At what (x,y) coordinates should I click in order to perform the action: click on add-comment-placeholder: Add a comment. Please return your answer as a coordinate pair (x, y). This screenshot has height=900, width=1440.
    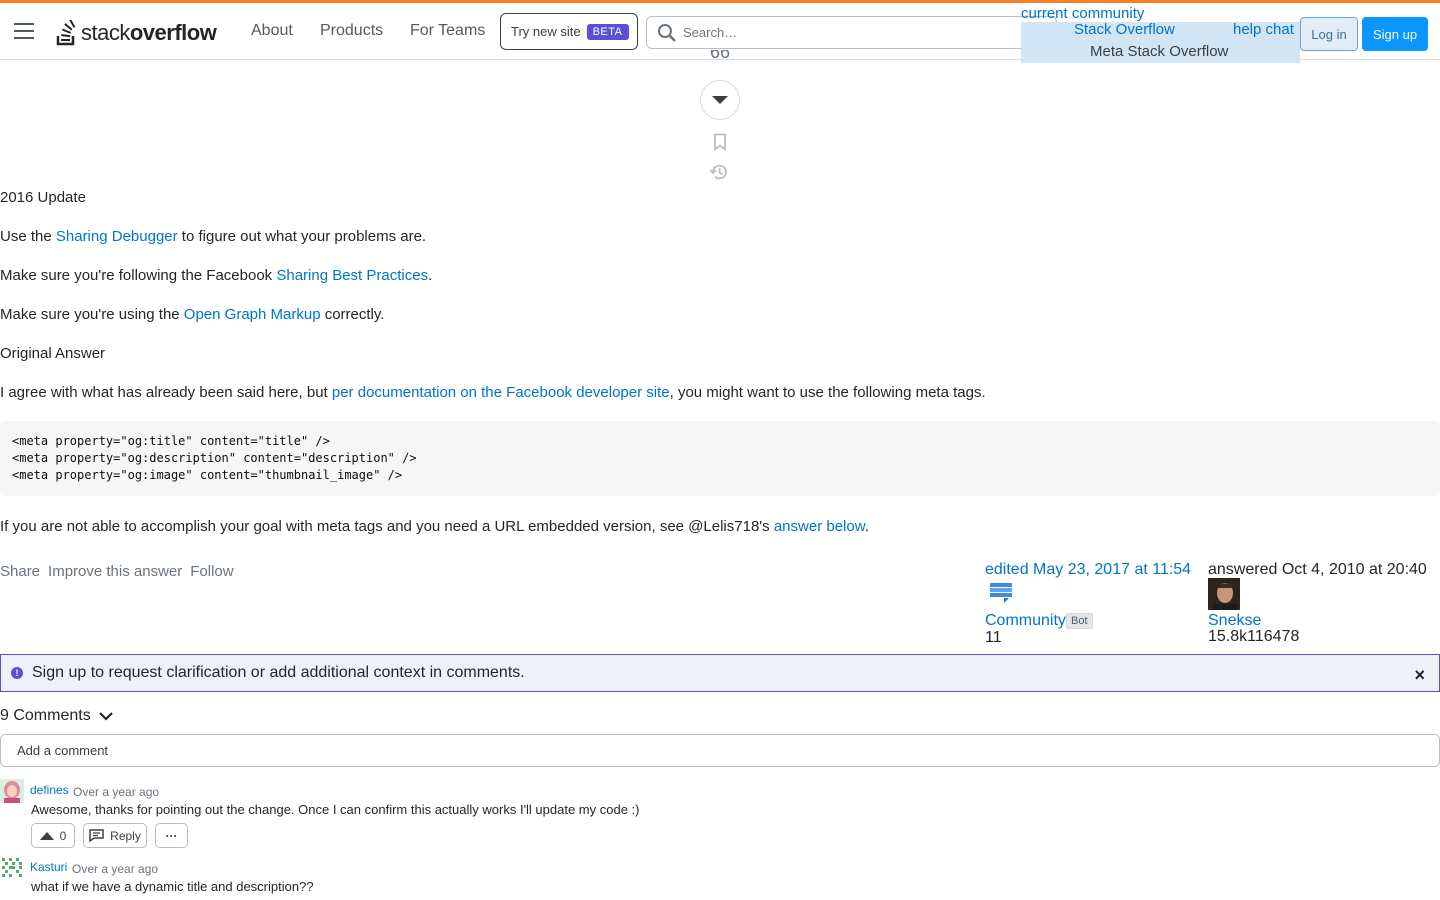
    Looking at the image, I should click on (63, 750).